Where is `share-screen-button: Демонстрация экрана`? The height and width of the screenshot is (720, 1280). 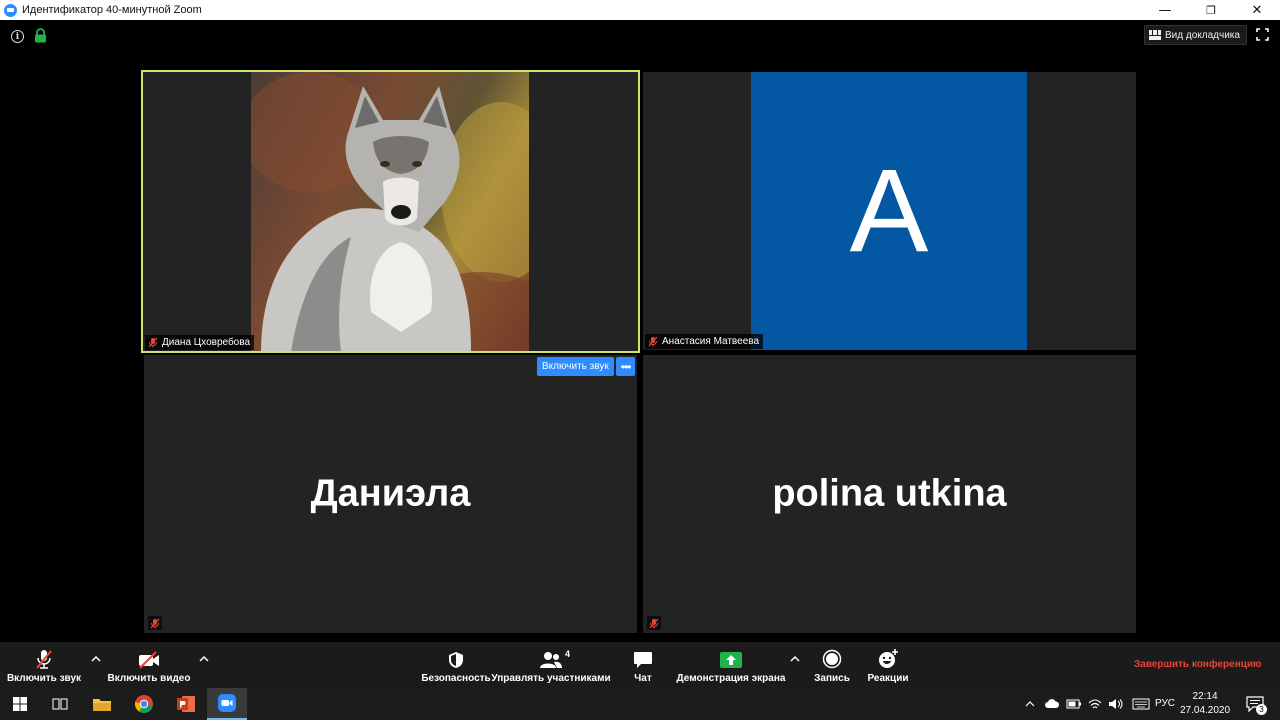 share-screen-button: Демонстрация экрана is located at coordinates (731, 665).